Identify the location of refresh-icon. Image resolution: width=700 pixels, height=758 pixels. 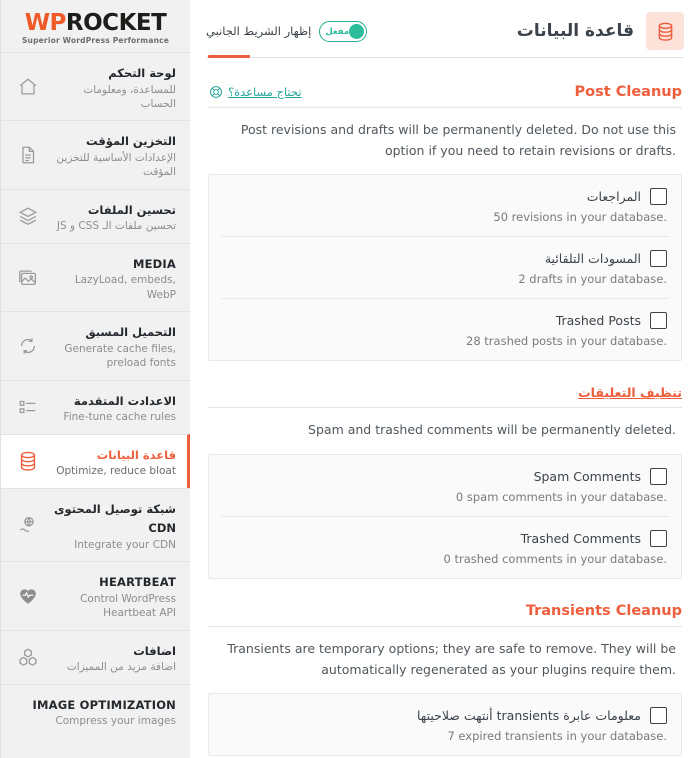
(28, 346).